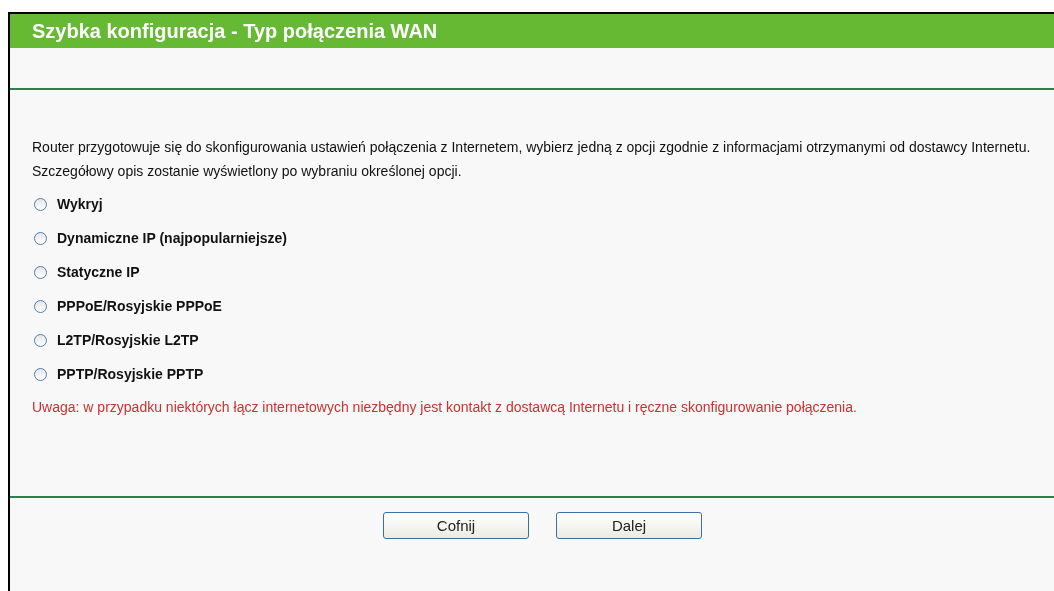 The width and height of the screenshot is (1054, 591). What do you see at coordinates (540, 238) in the screenshot?
I see `radio-option: Dynamiczne IP (najpopularniejsze)` at bounding box center [540, 238].